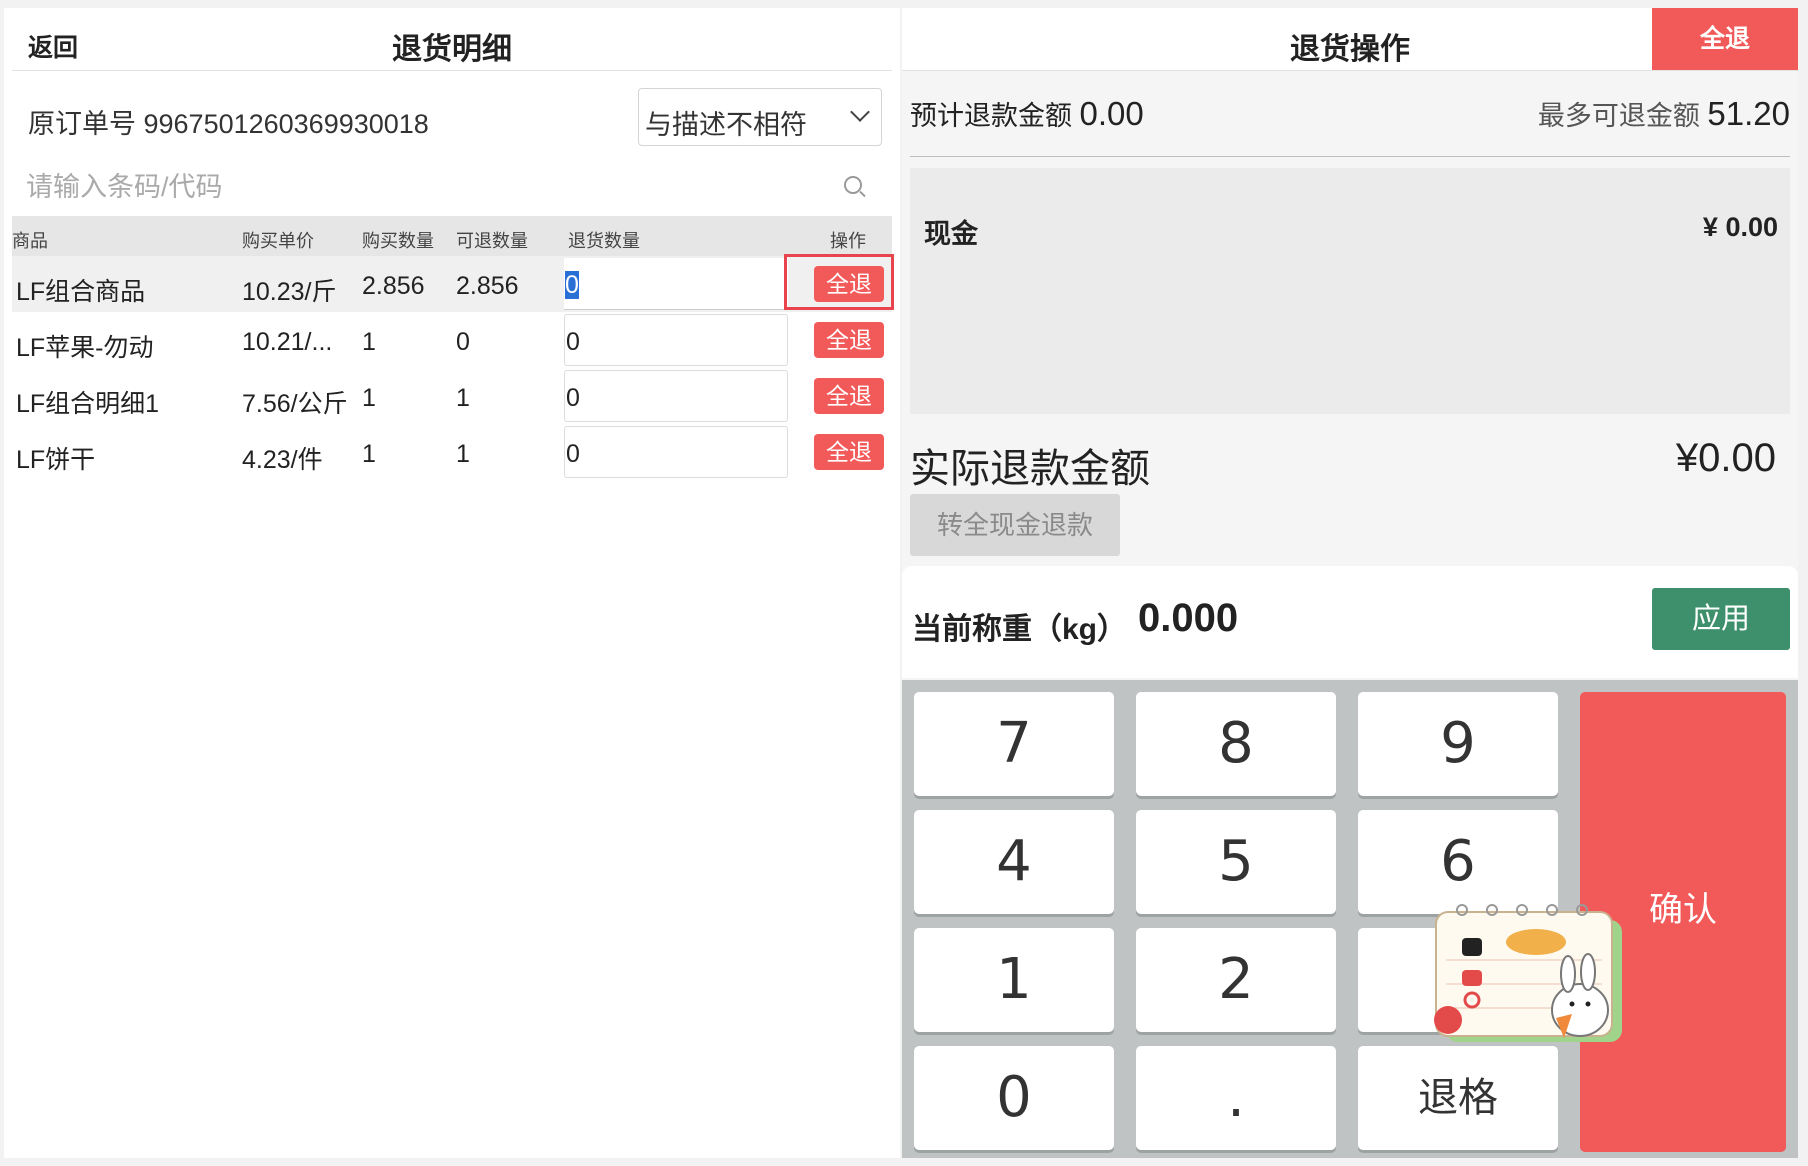 This screenshot has height=1166, width=1808. I want to click on key-6: 6, so click(1458, 862).